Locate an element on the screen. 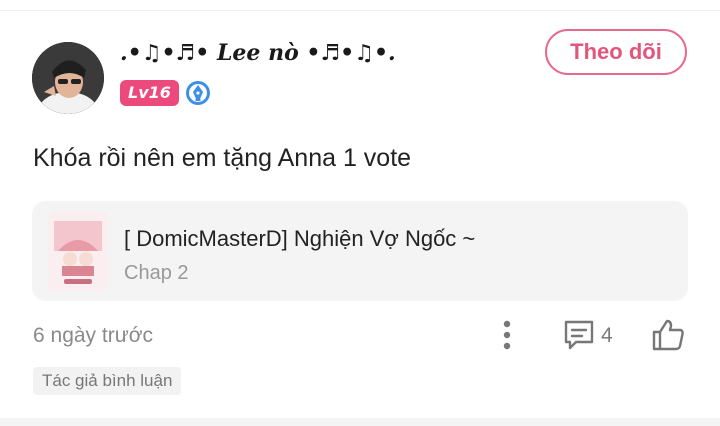  author-comment-tag: Tác giả bình luận is located at coordinates (107, 381).